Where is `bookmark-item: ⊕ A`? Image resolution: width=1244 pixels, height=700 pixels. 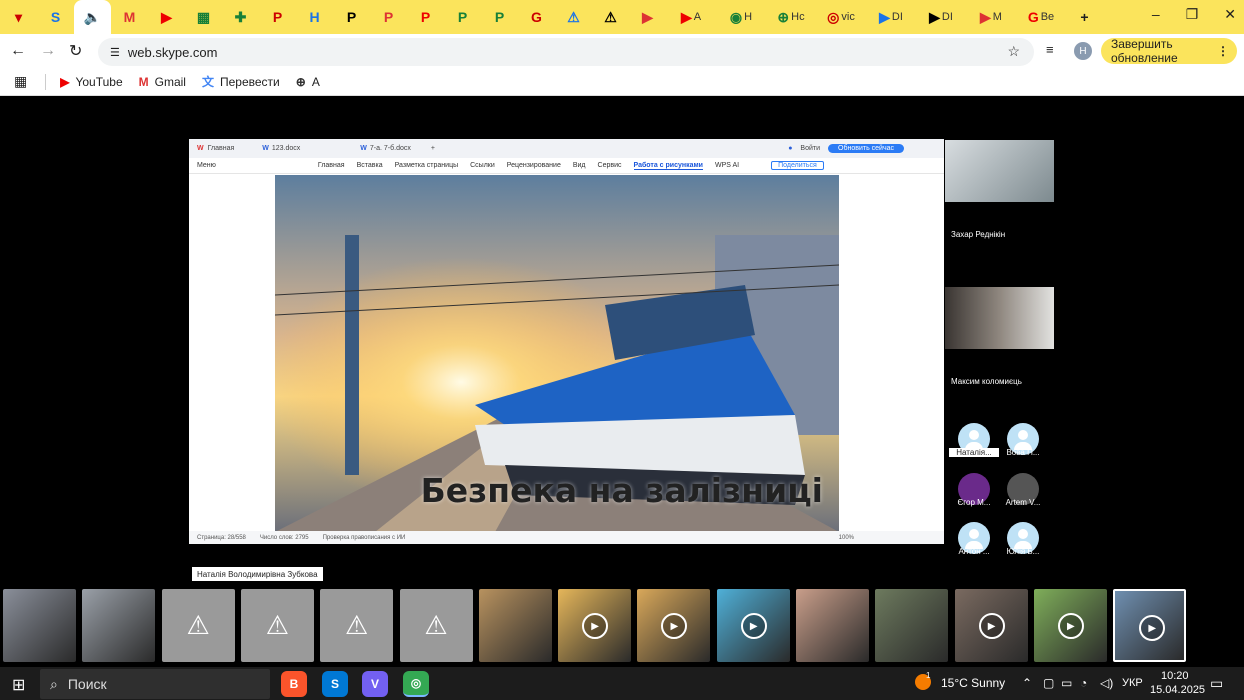 bookmark-item: ⊕ A is located at coordinates (308, 81).